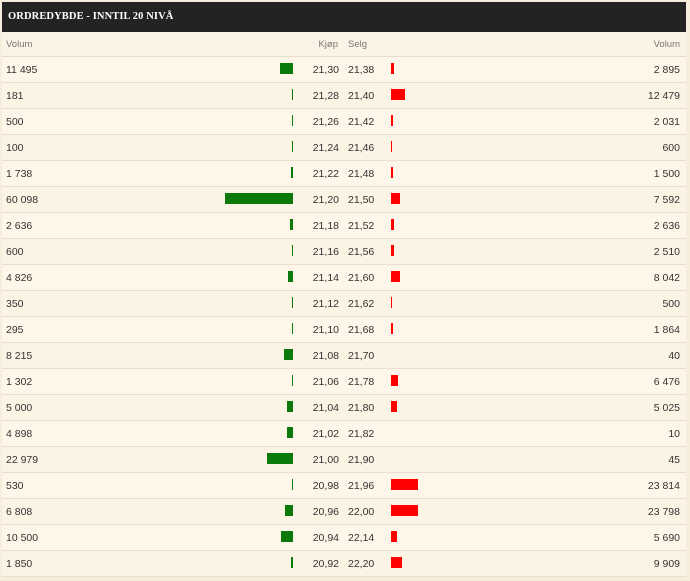 The width and height of the screenshot is (690, 581). Describe the element at coordinates (361, 434) in the screenshot. I see `sell-price: 21,82` at that location.